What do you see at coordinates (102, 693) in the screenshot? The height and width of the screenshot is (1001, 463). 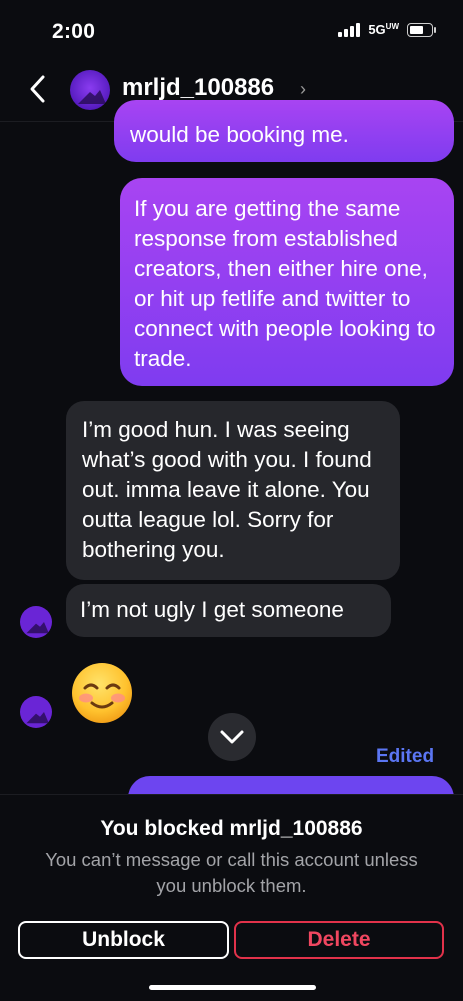 I see `emoji-smiling-face-with-blush` at bounding box center [102, 693].